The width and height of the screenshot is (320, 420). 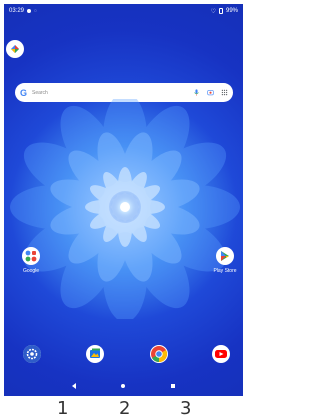 I want to click on google-folder-icon, so click(x=31, y=256).